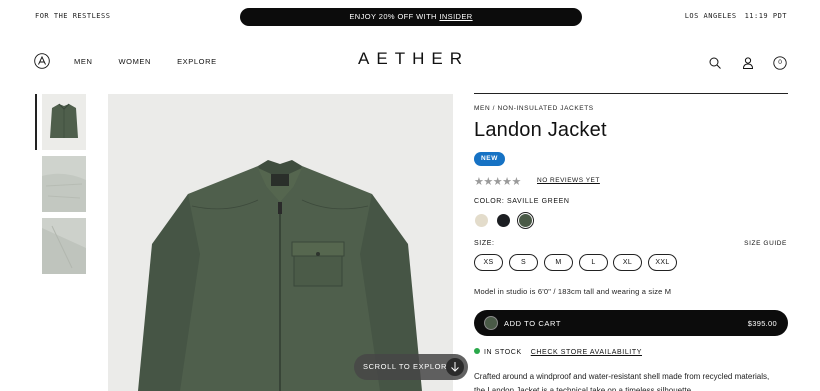 The image size is (820, 391). What do you see at coordinates (73, 16) in the screenshot?
I see `tagline: FOR THE RESTLESS` at bounding box center [73, 16].